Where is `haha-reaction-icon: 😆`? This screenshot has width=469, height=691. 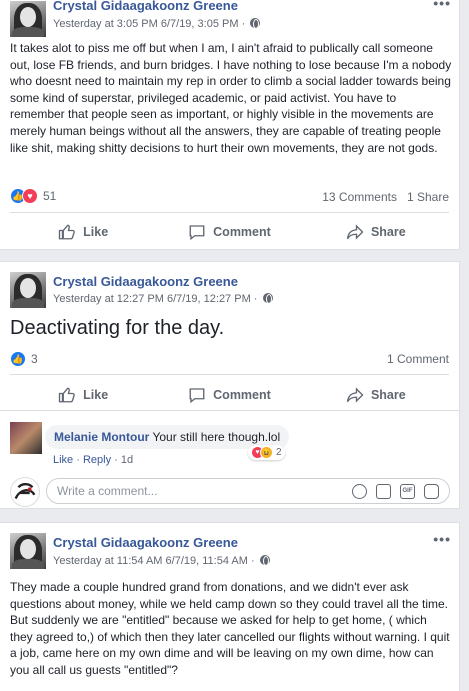 haha-reaction-icon: 😆 is located at coordinates (266, 452).